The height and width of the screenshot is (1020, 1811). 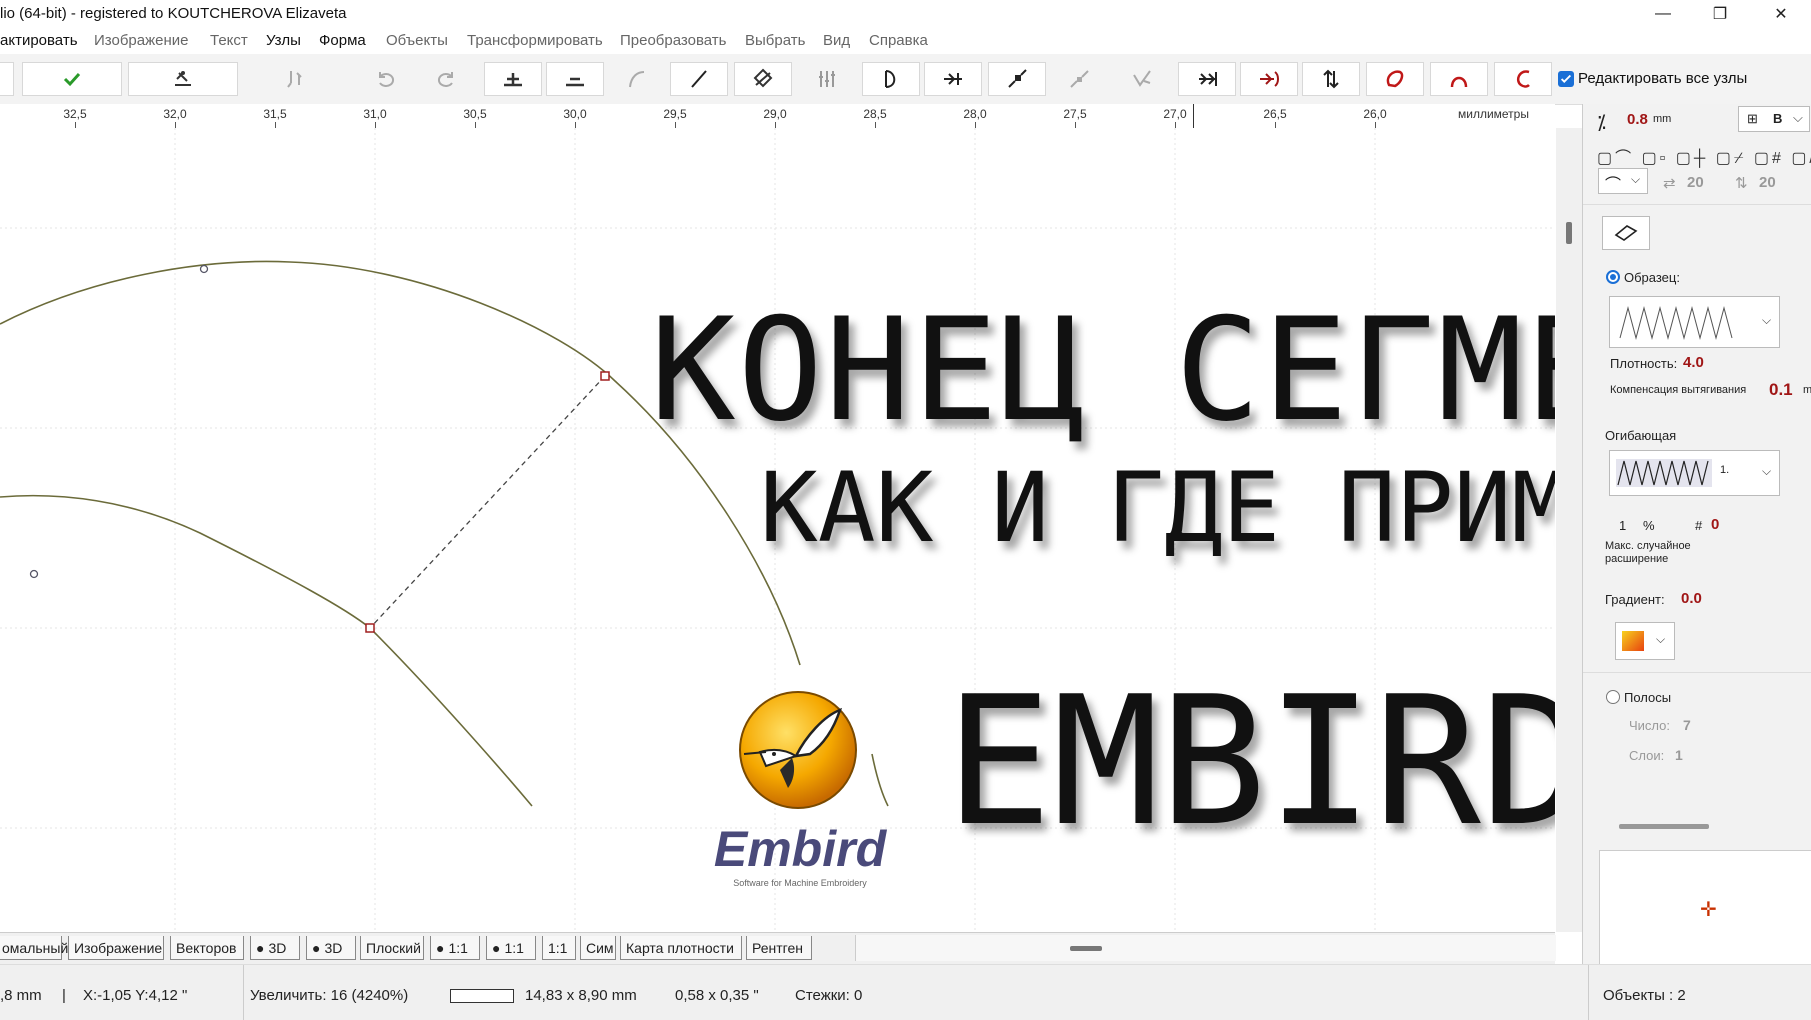 I want to click on tab-1to1-plain: 1:1, so click(x=559, y=948).